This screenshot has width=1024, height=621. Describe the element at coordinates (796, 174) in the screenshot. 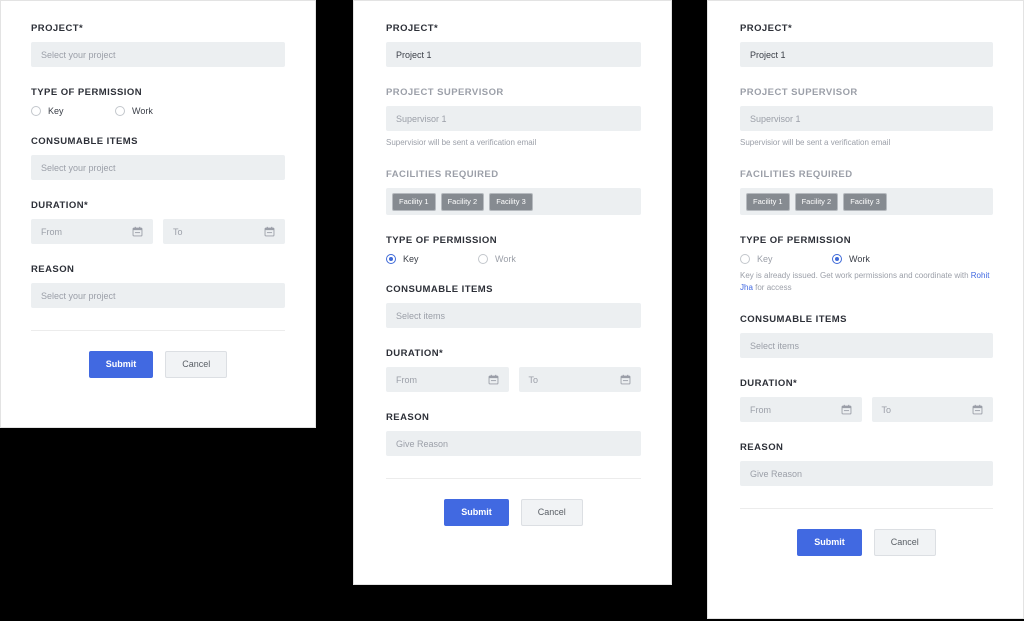

I see `facilities-required-label: FACILITIES REQUIRED` at that location.